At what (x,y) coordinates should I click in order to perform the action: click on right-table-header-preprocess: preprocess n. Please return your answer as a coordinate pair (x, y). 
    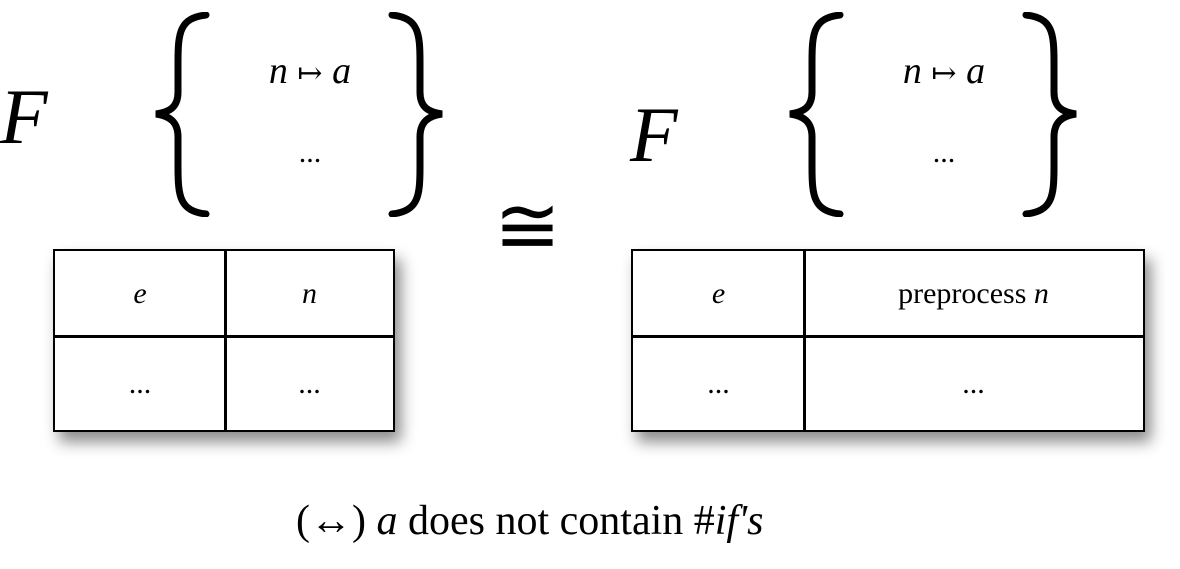
    Looking at the image, I should click on (973, 294).